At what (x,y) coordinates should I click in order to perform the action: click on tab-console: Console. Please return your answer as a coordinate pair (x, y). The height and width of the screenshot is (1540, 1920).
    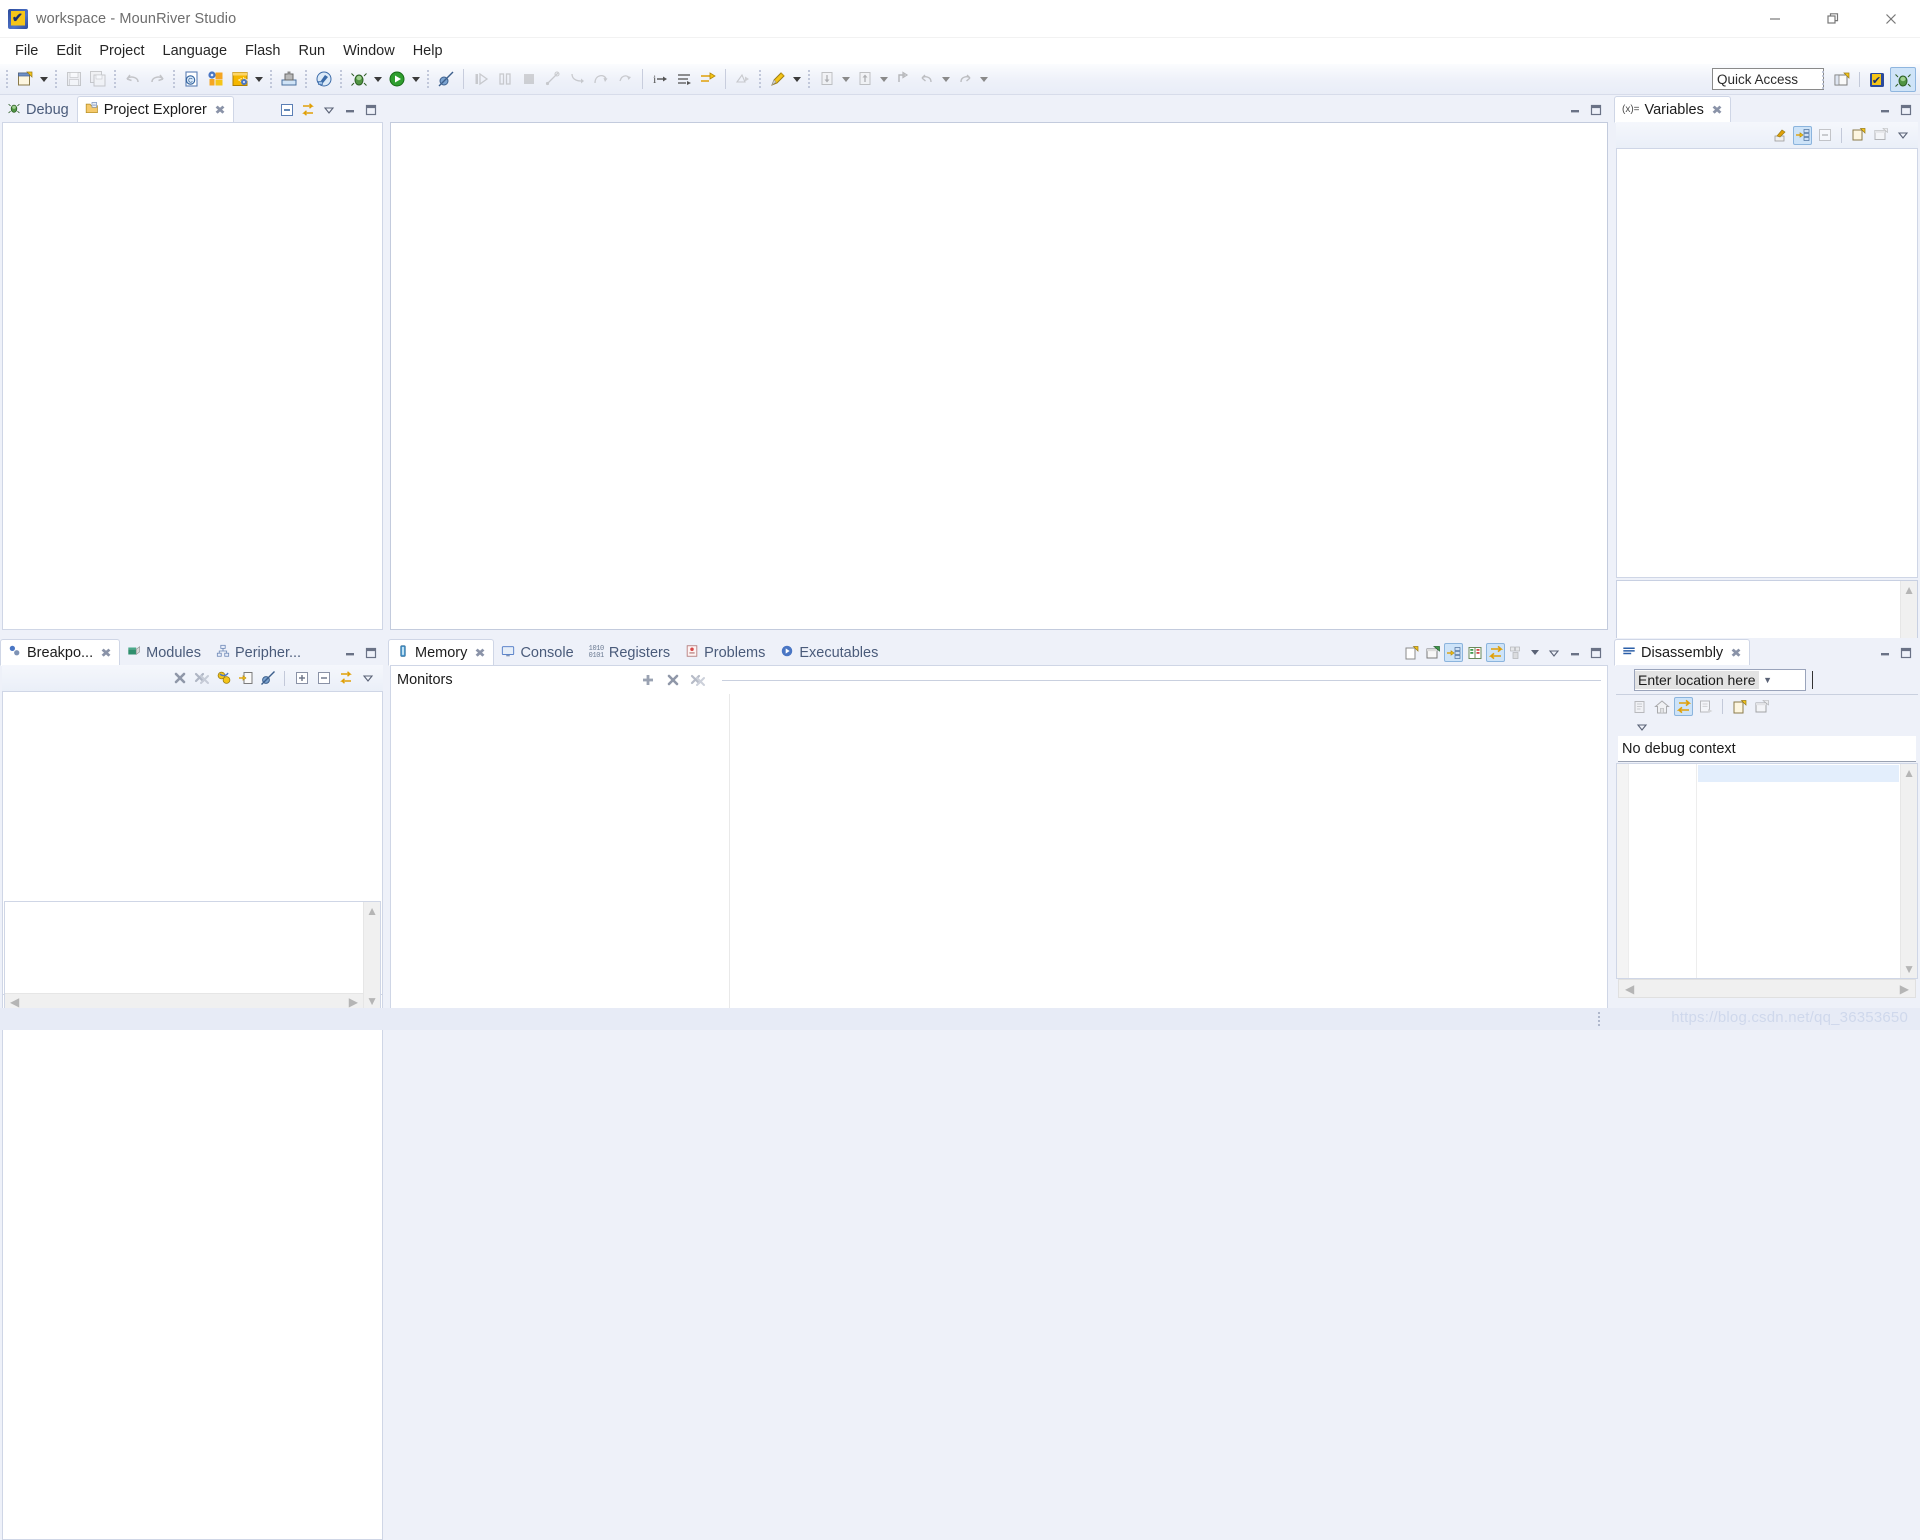
    Looking at the image, I should click on (537, 652).